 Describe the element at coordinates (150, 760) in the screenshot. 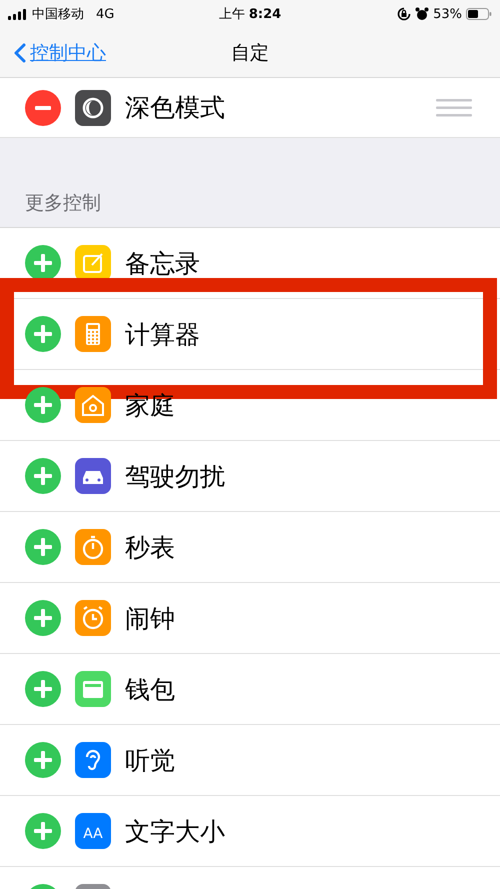

I see `control-label: 听觉` at that location.